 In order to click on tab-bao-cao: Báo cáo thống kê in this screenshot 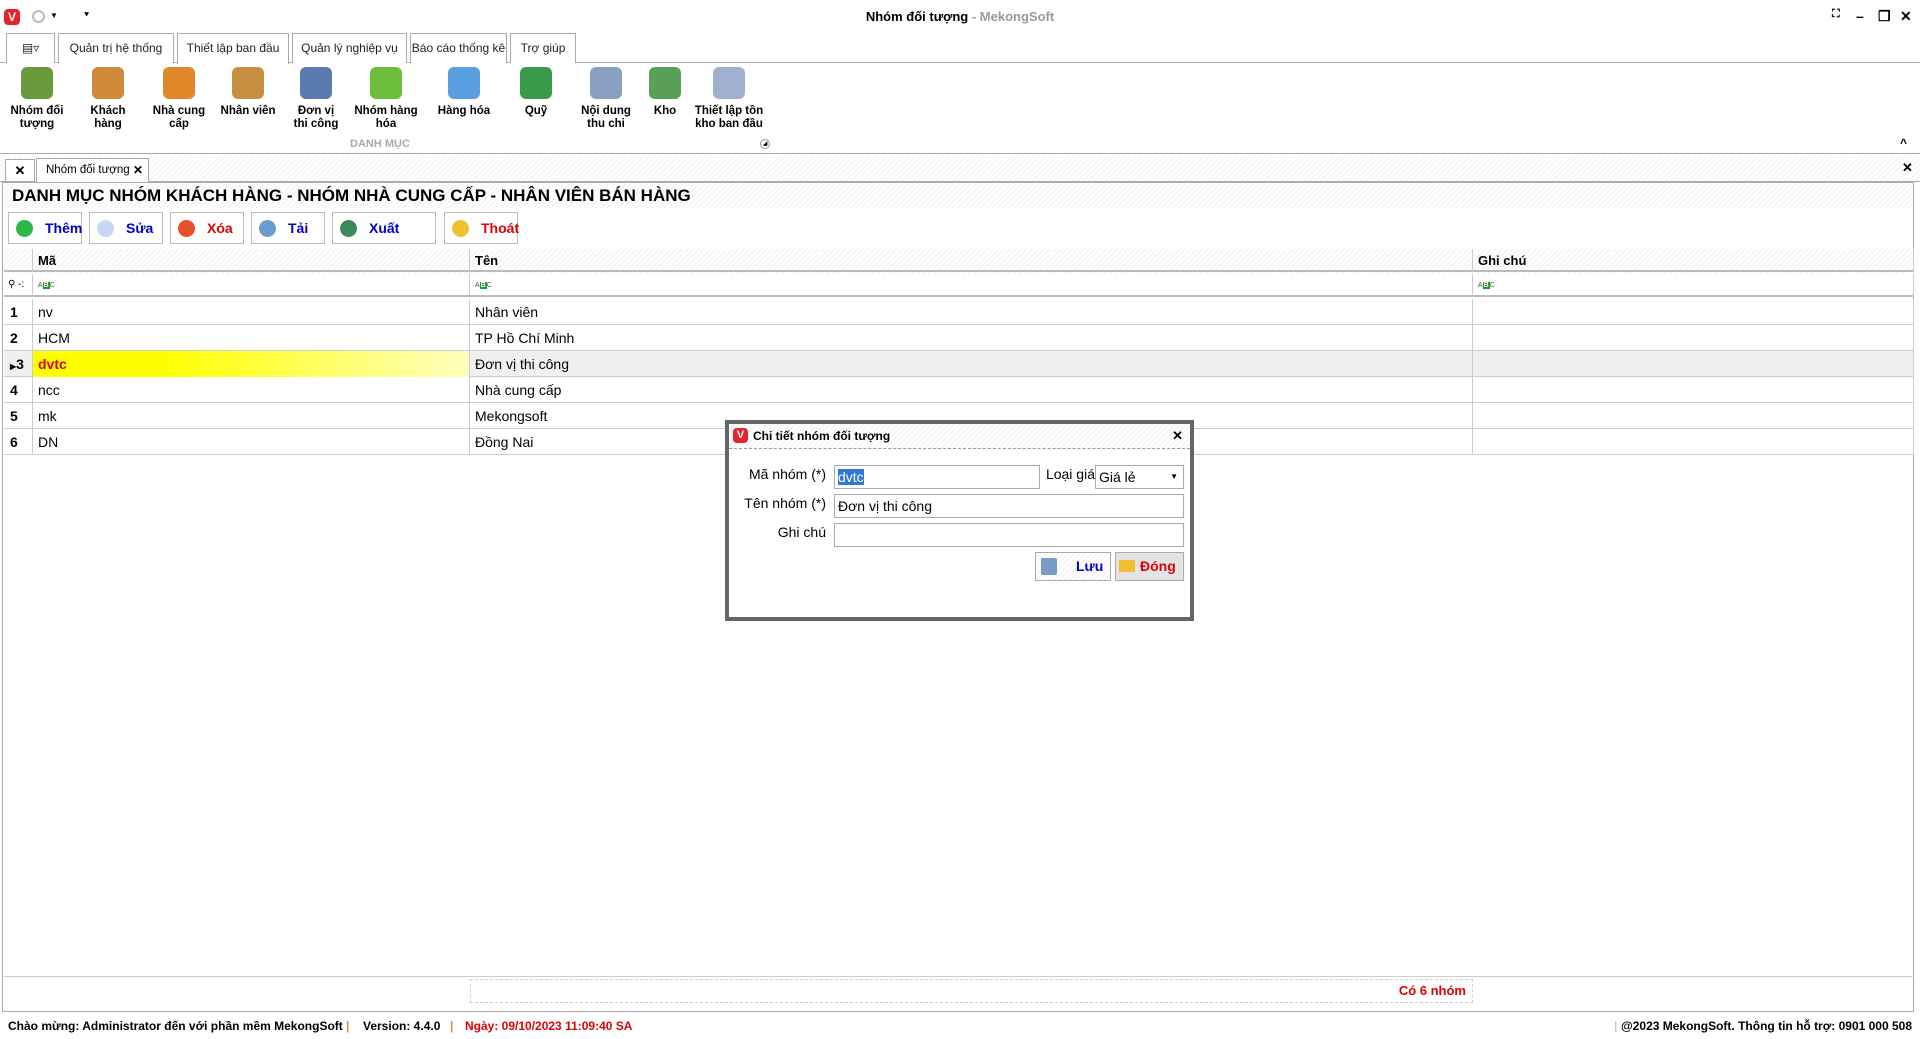, I will do `click(458, 48)`.